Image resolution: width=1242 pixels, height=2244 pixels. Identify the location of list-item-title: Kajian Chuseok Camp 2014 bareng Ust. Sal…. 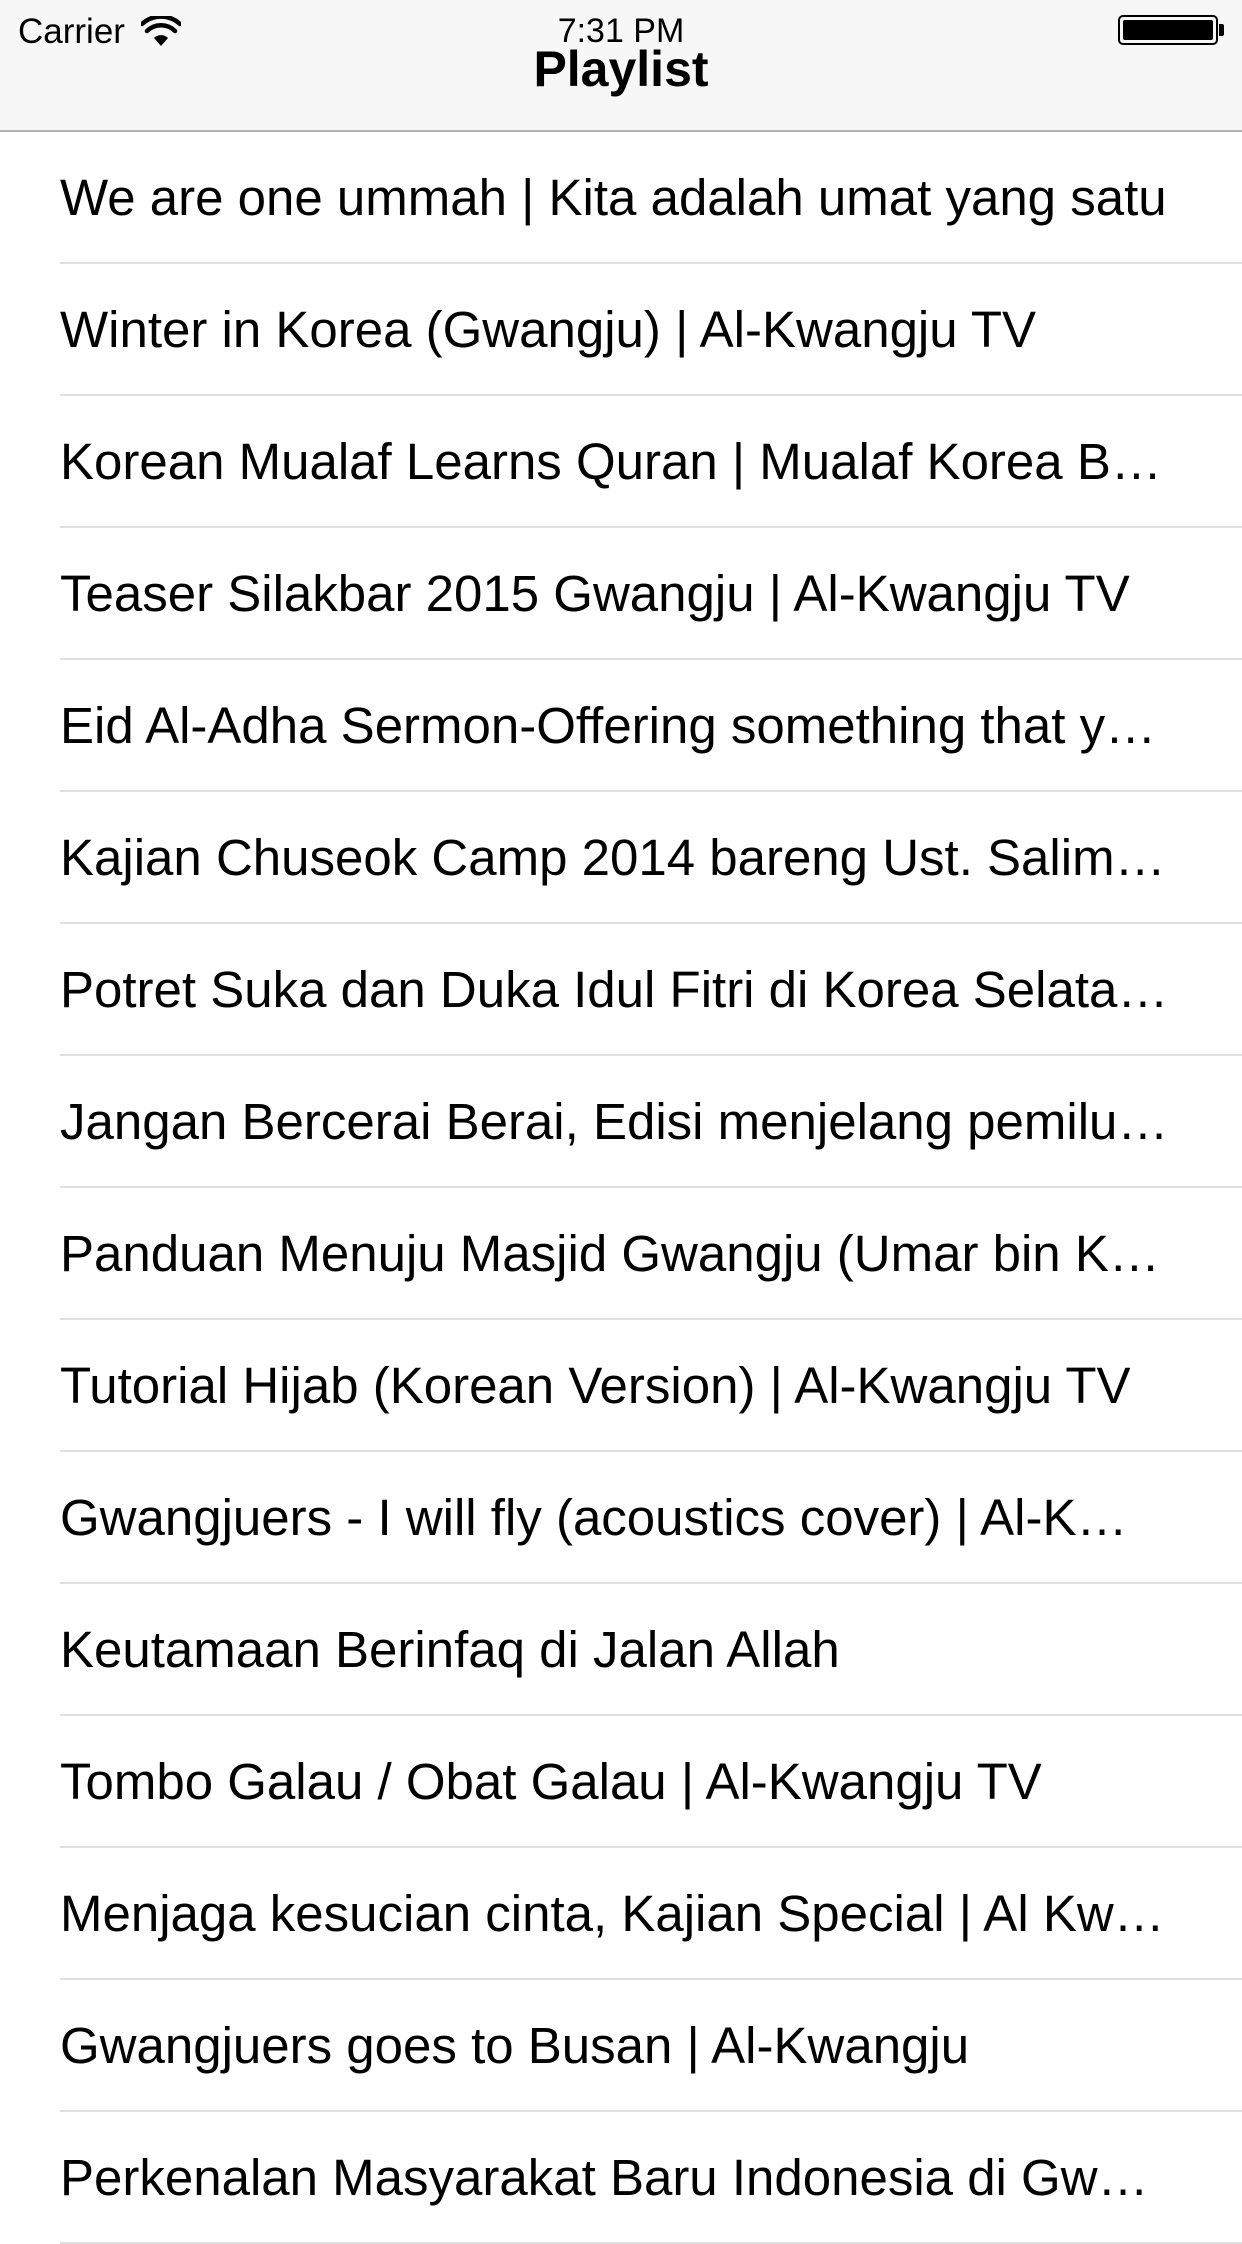
(613, 857).